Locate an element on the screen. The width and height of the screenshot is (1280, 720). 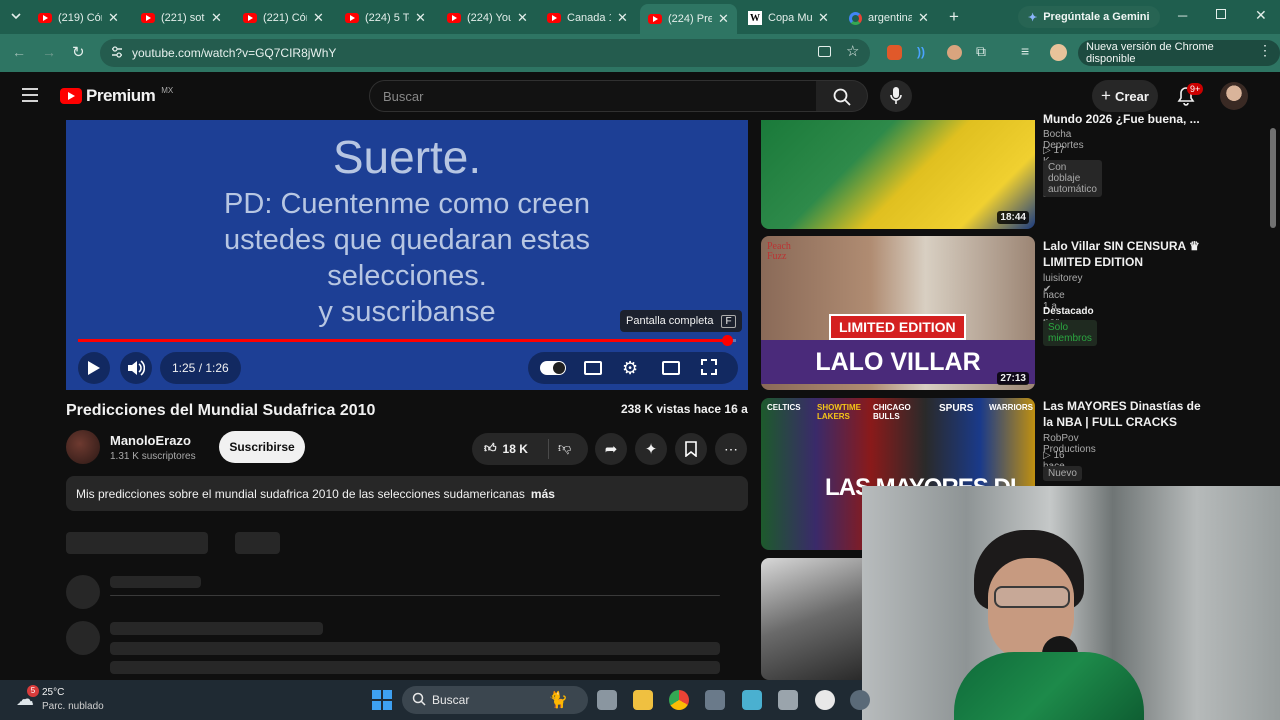
save-button is located at coordinates (691, 449).